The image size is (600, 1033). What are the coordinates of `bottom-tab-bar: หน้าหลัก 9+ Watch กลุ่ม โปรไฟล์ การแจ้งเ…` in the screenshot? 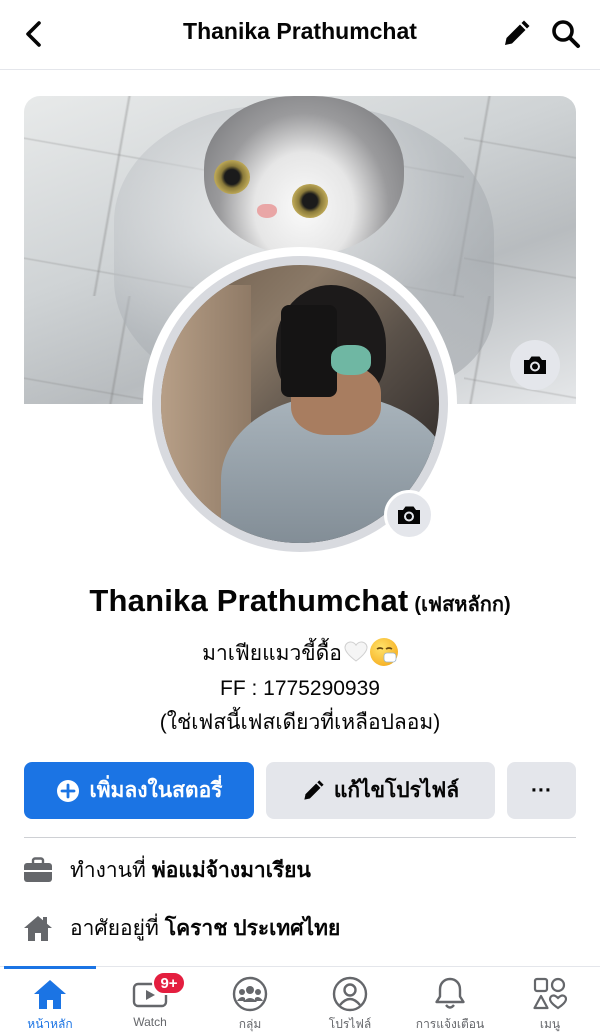 It's located at (300, 999).